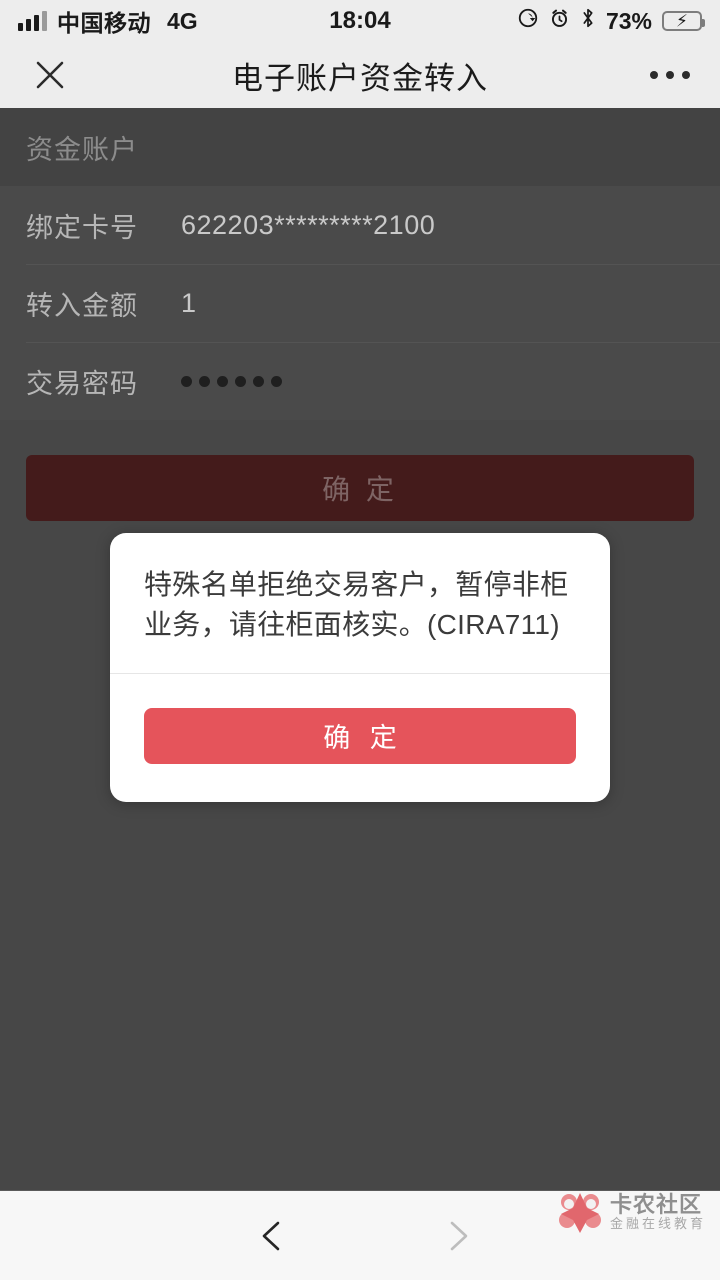 The height and width of the screenshot is (1280, 720). I want to click on battery-percent-label: 73%, so click(628, 20).